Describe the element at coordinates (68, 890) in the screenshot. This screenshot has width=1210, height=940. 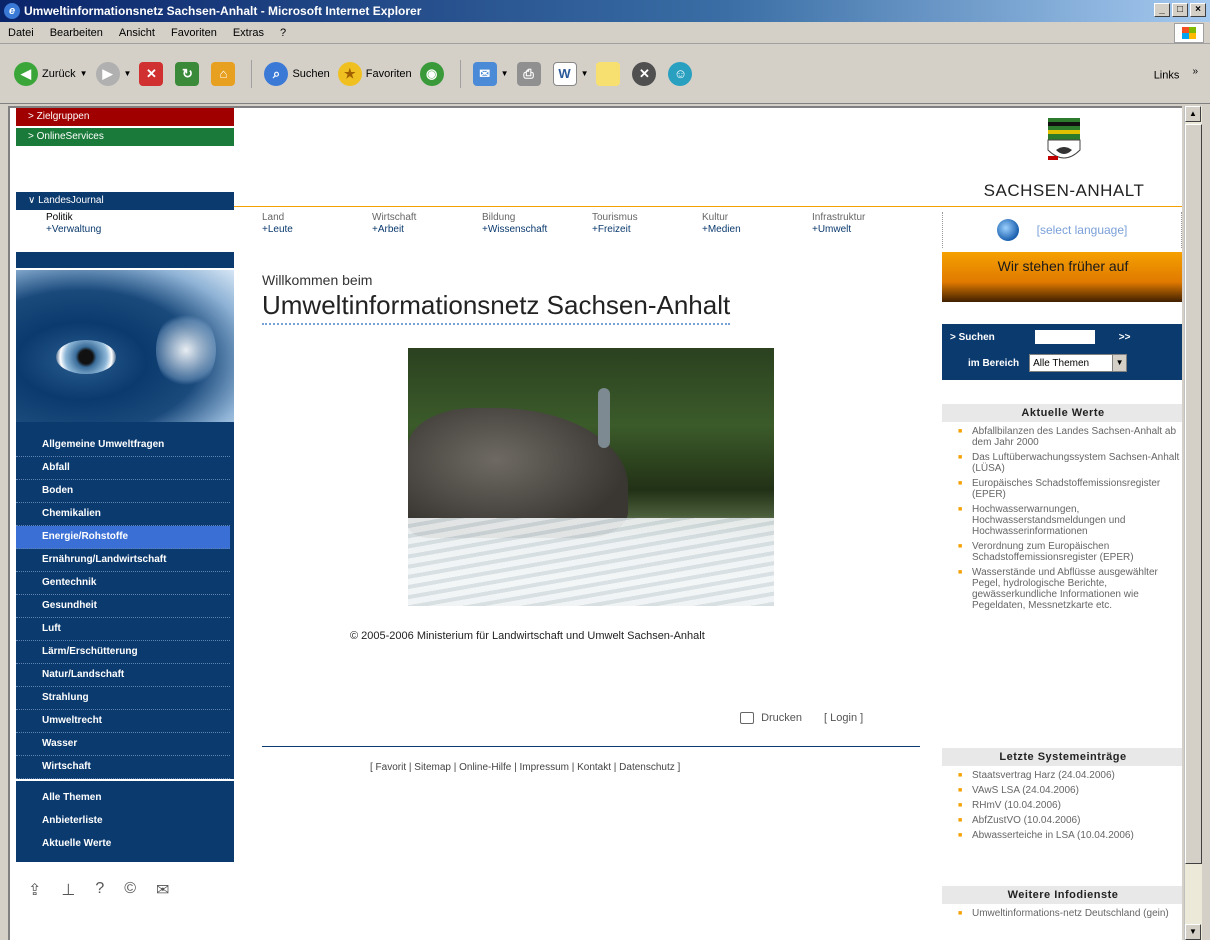
I see `sitemap-icon: ⊥` at that location.